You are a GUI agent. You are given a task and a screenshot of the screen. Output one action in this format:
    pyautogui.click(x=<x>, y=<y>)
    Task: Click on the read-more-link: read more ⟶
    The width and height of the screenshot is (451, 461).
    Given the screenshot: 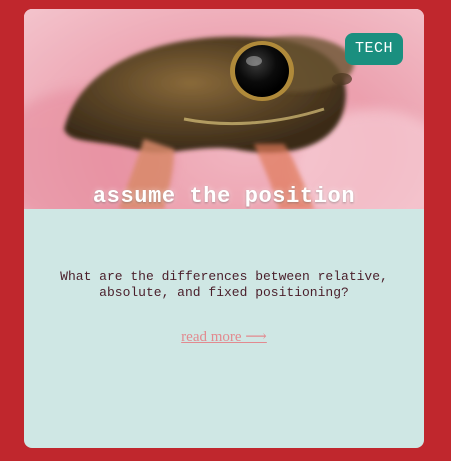 What is the action you would take?
    pyautogui.click(x=224, y=336)
    